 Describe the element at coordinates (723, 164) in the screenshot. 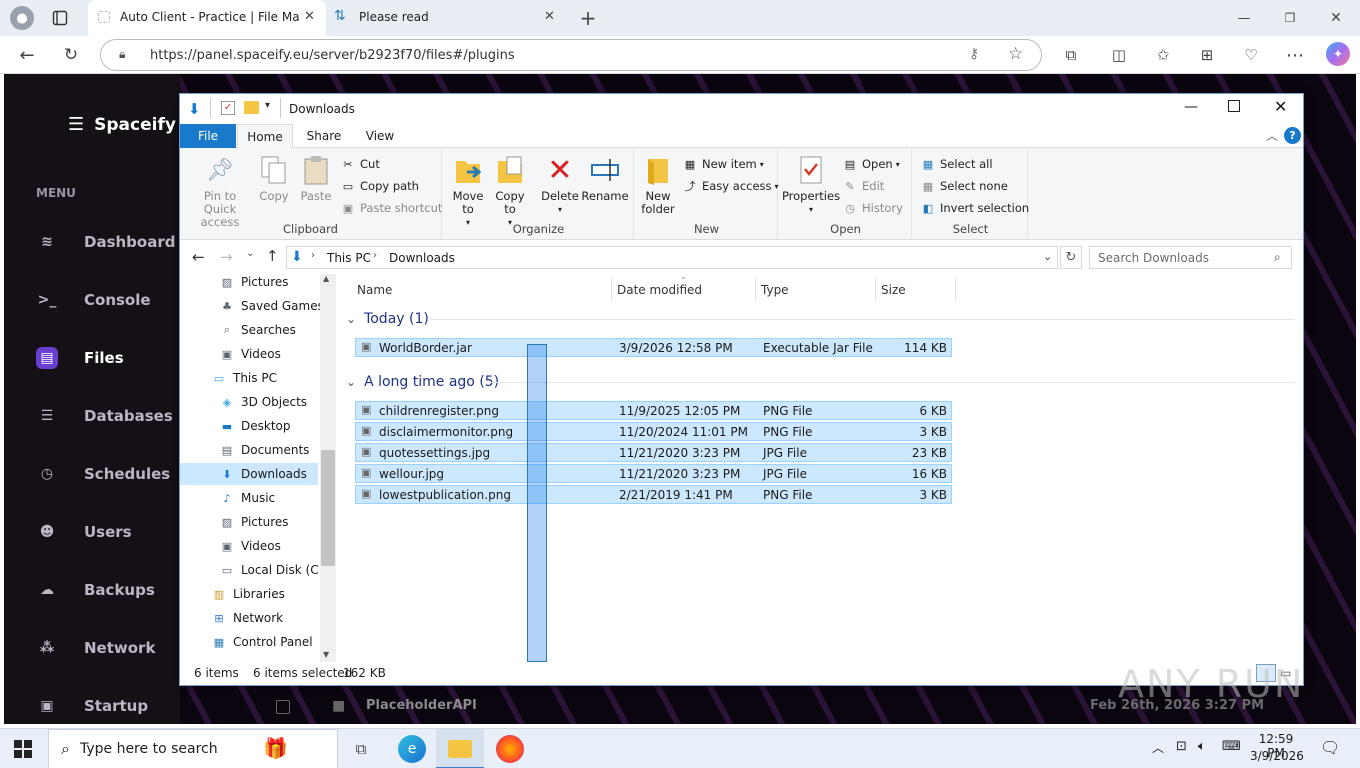

I see `new-item-button: ▦ New item ▾` at that location.